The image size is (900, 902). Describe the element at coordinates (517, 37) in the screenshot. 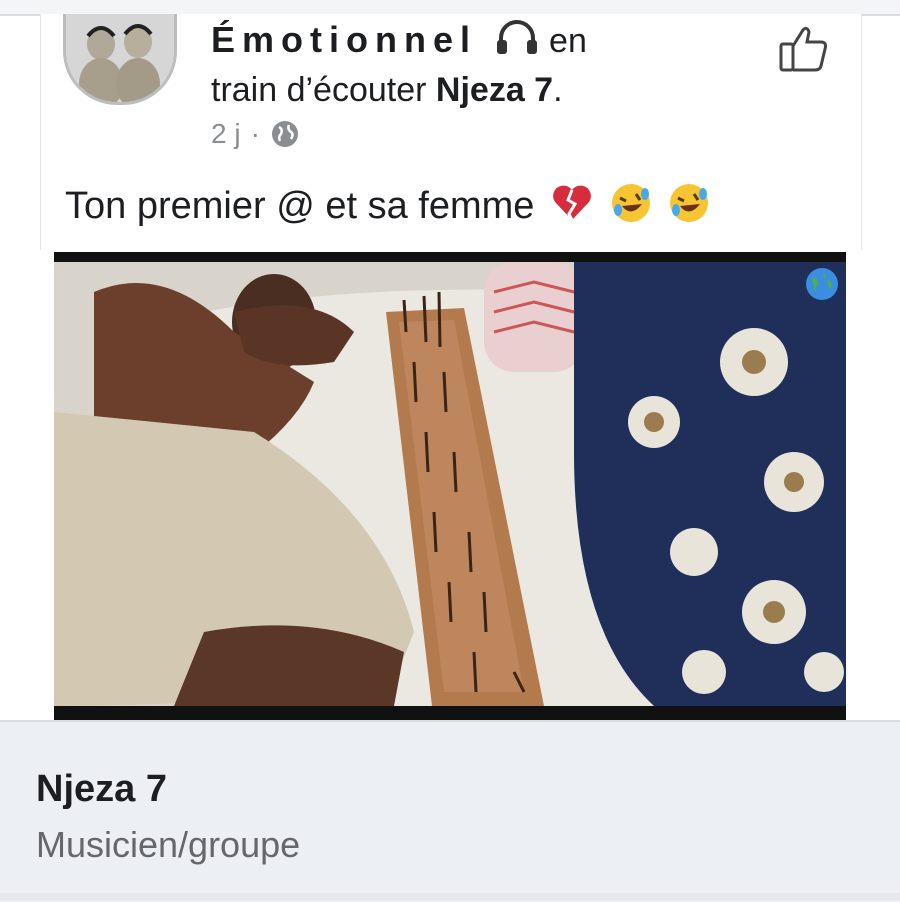

I see `headphones-icon` at that location.